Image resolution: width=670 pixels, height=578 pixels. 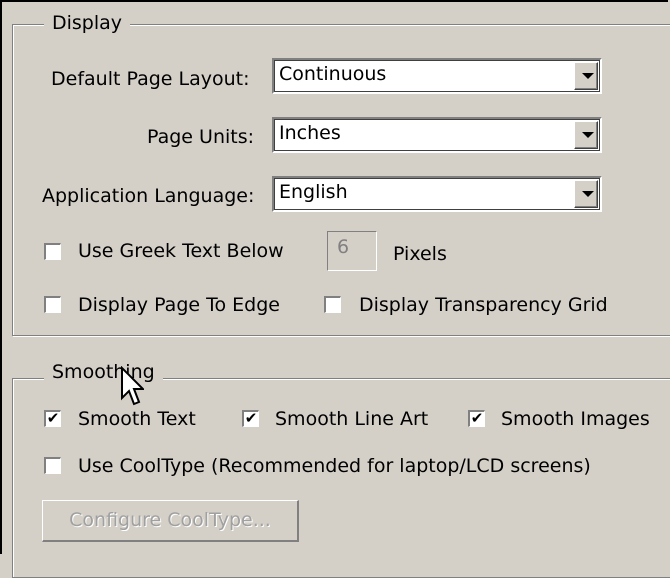 What do you see at coordinates (313, 192) in the screenshot?
I see `application-language-value: English` at bounding box center [313, 192].